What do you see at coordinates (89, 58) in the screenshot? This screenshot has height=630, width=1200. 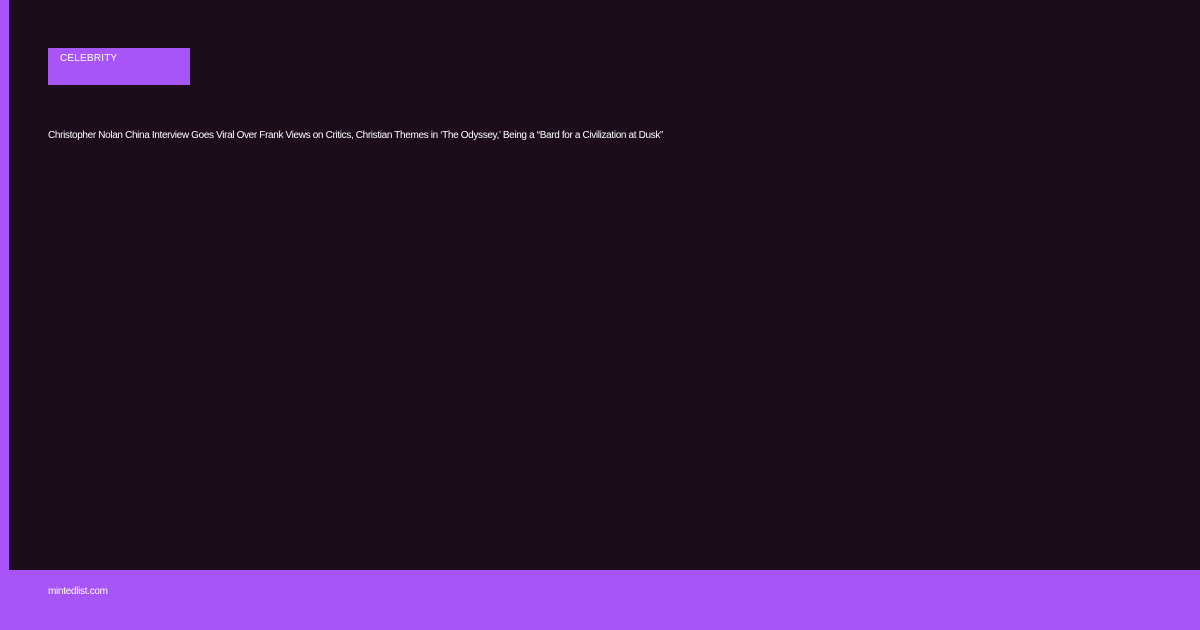 I see `category-label: CELEBRITY` at bounding box center [89, 58].